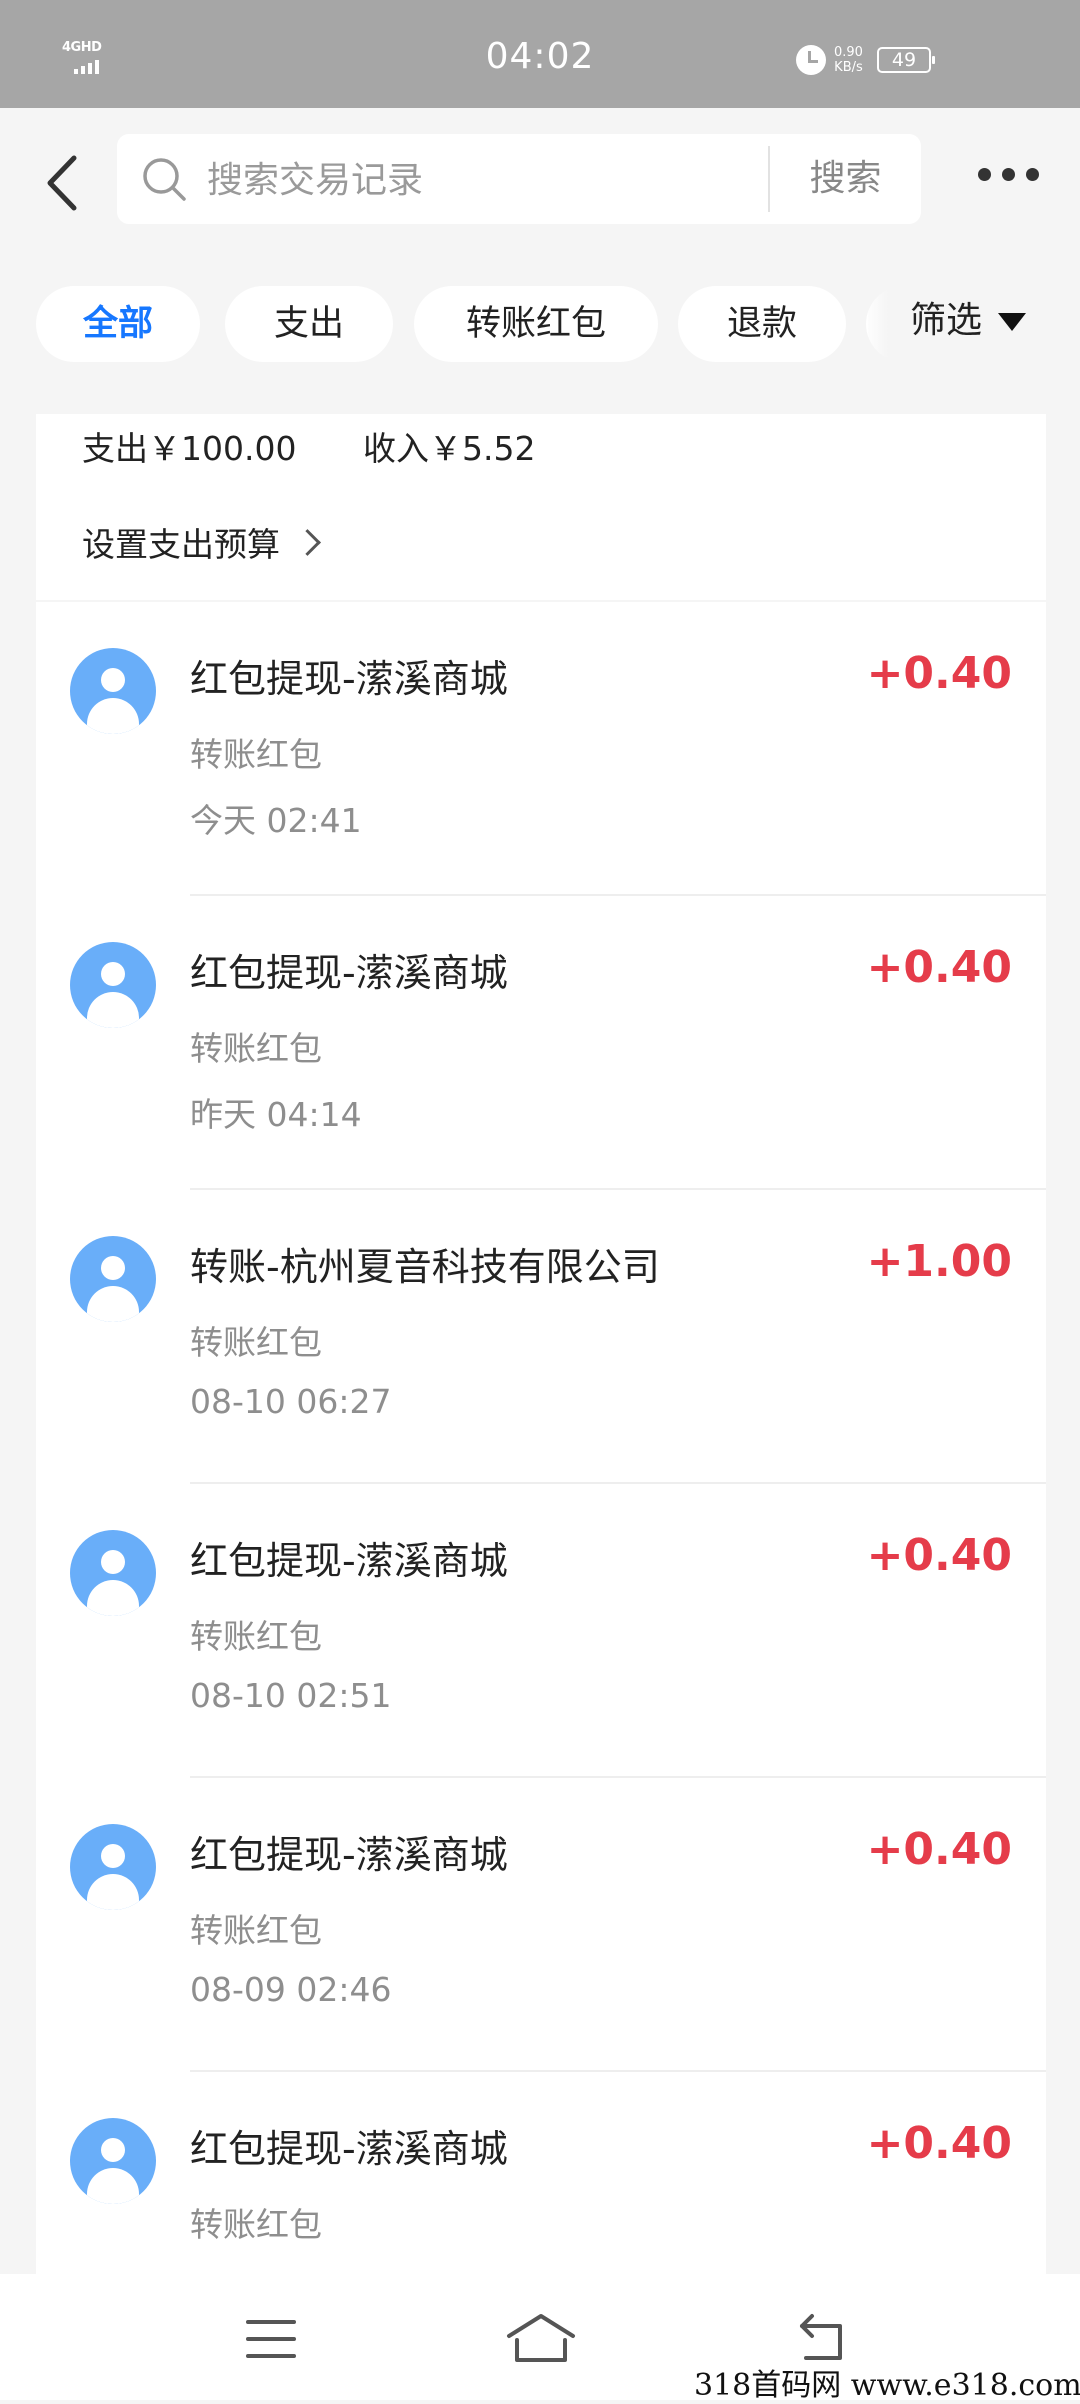 Image resolution: width=1080 pixels, height=2404 pixels. I want to click on transaction-row: 红包提现-潆溪商城 转账红包 08-09 02:46 +0.40, so click(541, 1925).